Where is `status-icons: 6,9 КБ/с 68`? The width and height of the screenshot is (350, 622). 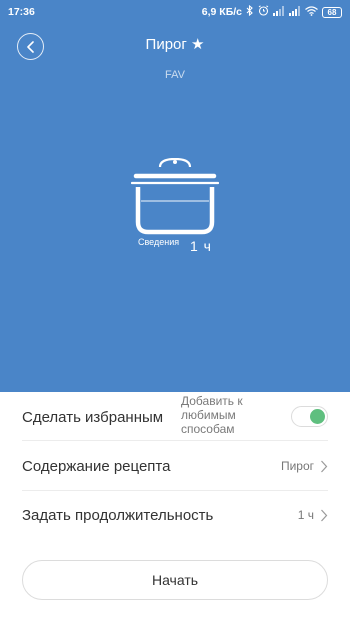
status-icons: 6,9 КБ/с 68 is located at coordinates (271, 11).